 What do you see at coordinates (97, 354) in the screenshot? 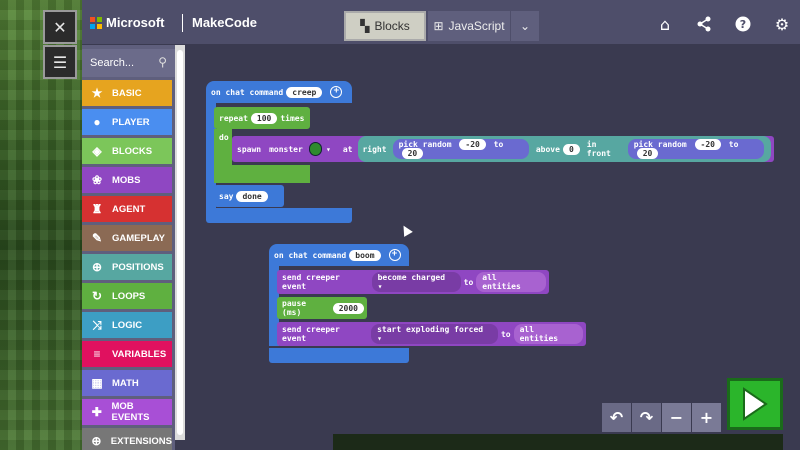
I see `list-icon: ≡` at bounding box center [97, 354].